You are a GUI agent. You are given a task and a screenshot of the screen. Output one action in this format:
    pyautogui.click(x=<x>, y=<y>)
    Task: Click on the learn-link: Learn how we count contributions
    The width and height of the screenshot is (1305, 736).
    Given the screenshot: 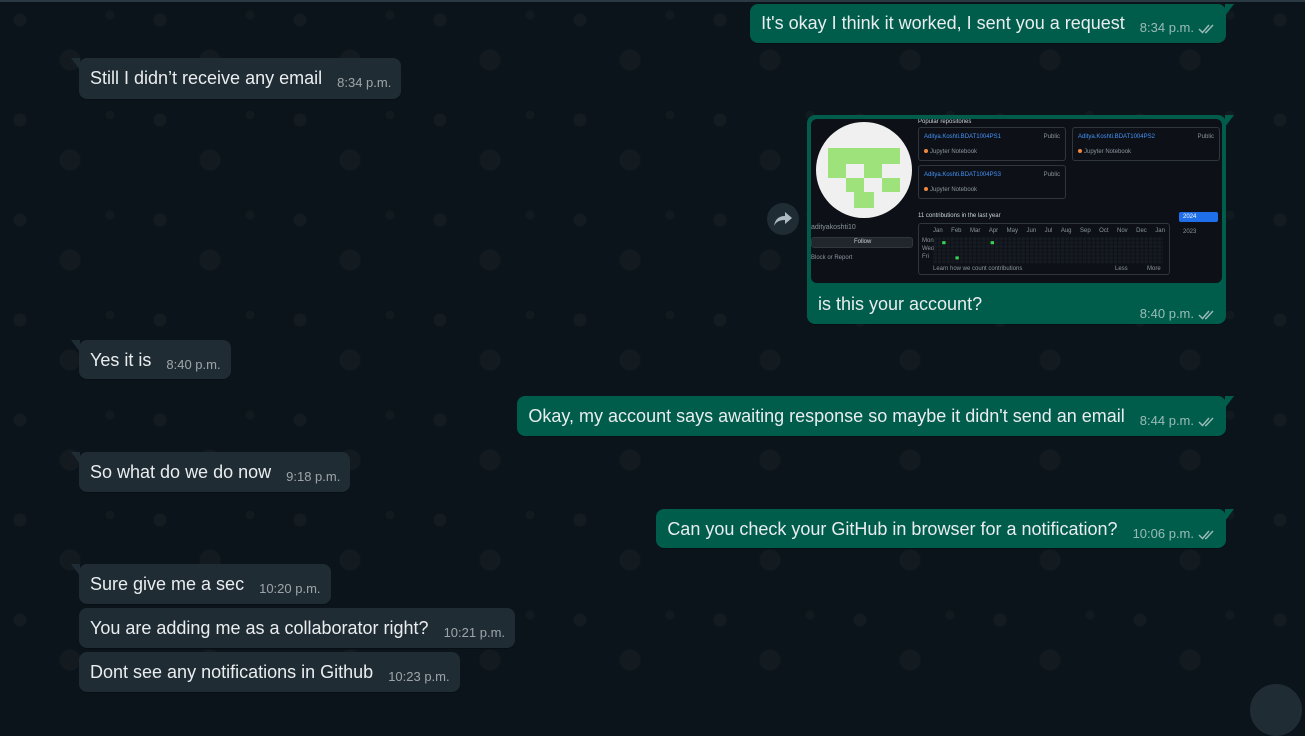 What is the action you would take?
    pyautogui.click(x=978, y=269)
    